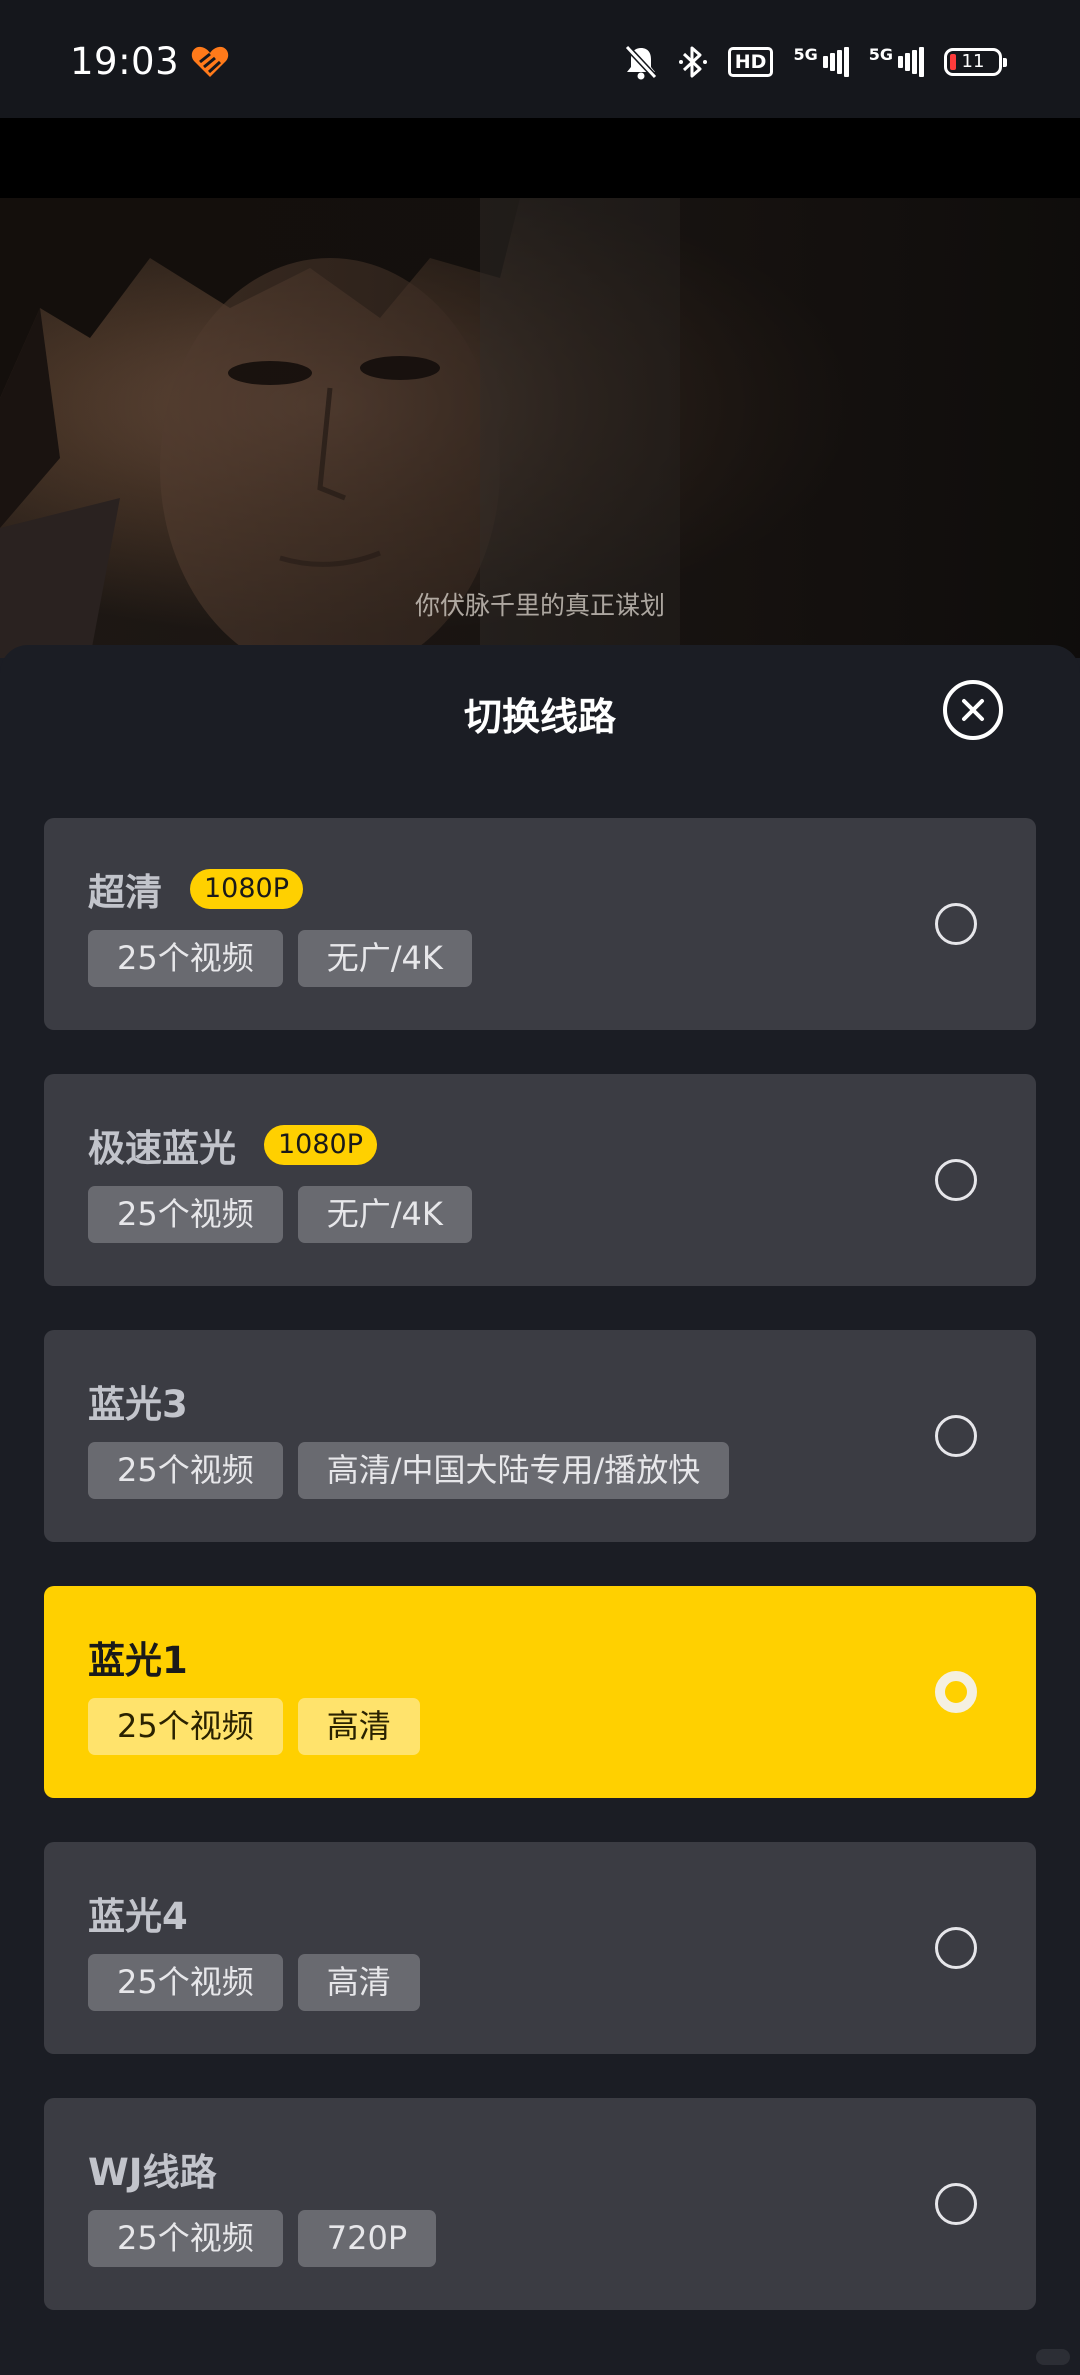  What do you see at coordinates (540, 2204) in the screenshot?
I see `route-option-6: WJ线路 25个视频 720P` at bounding box center [540, 2204].